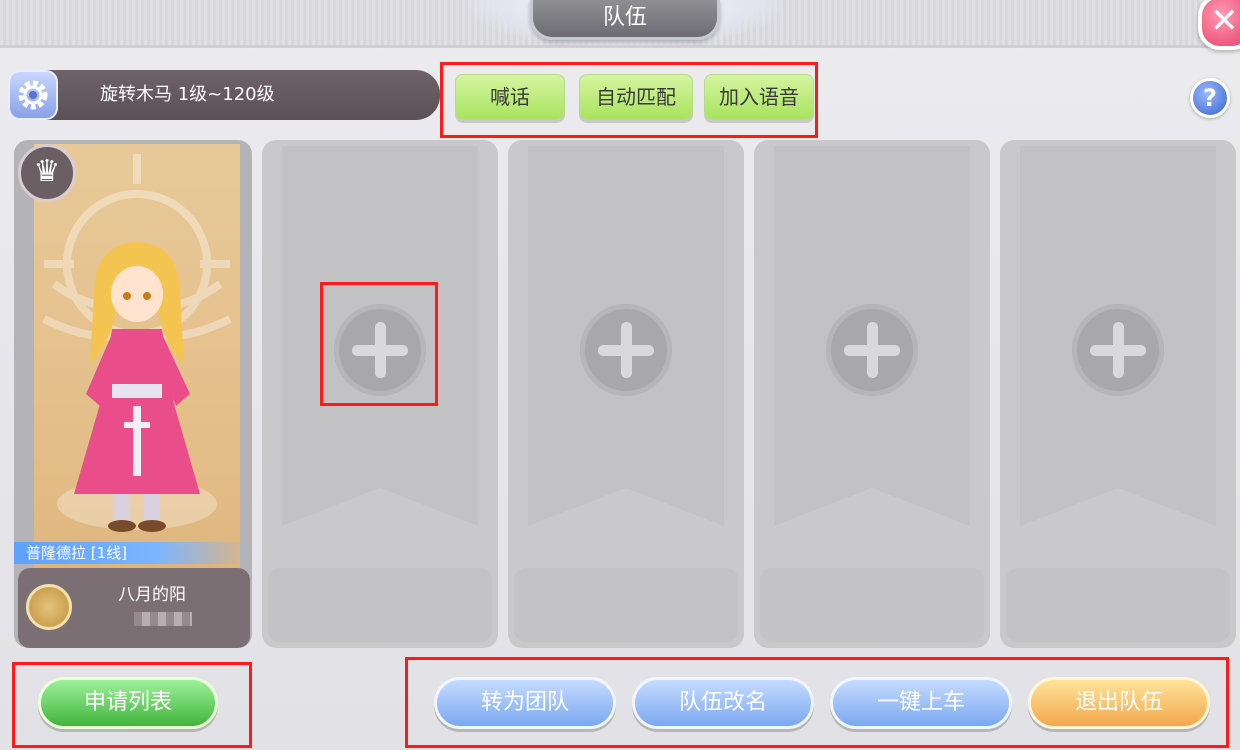 The image size is (1240, 750). What do you see at coordinates (163, 619) in the screenshot?
I see `leader-subtitle-blurred` at bounding box center [163, 619].